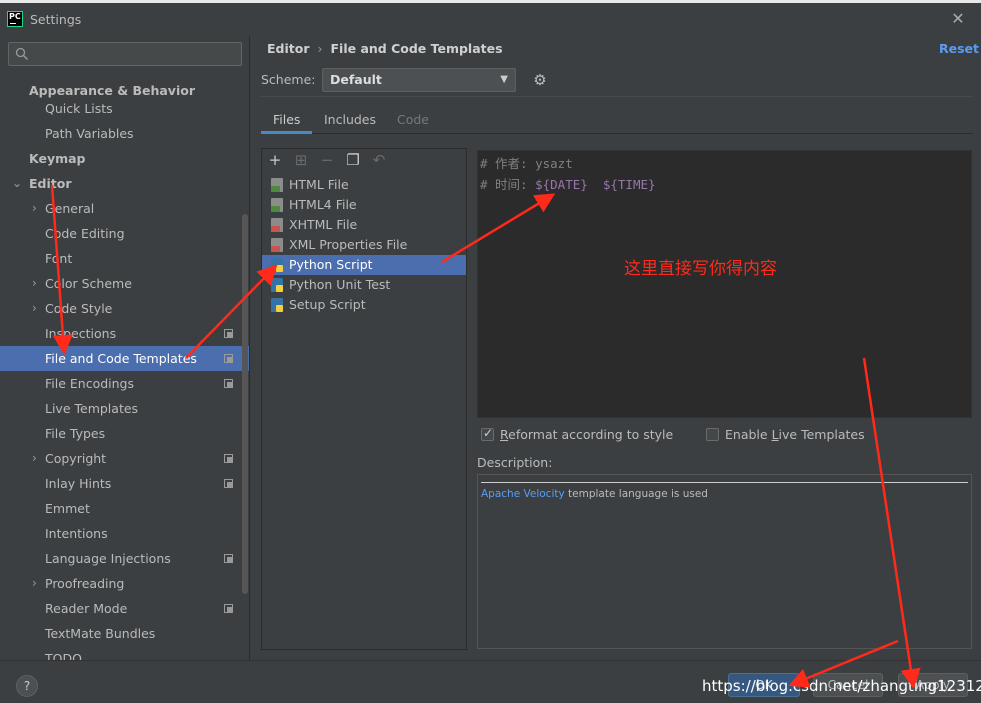 The height and width of the screenshot is (703, 981). Describe the element at coordinates (124, 433) in the screenshot. I see `tree-item-file-types: File Types` at that location.